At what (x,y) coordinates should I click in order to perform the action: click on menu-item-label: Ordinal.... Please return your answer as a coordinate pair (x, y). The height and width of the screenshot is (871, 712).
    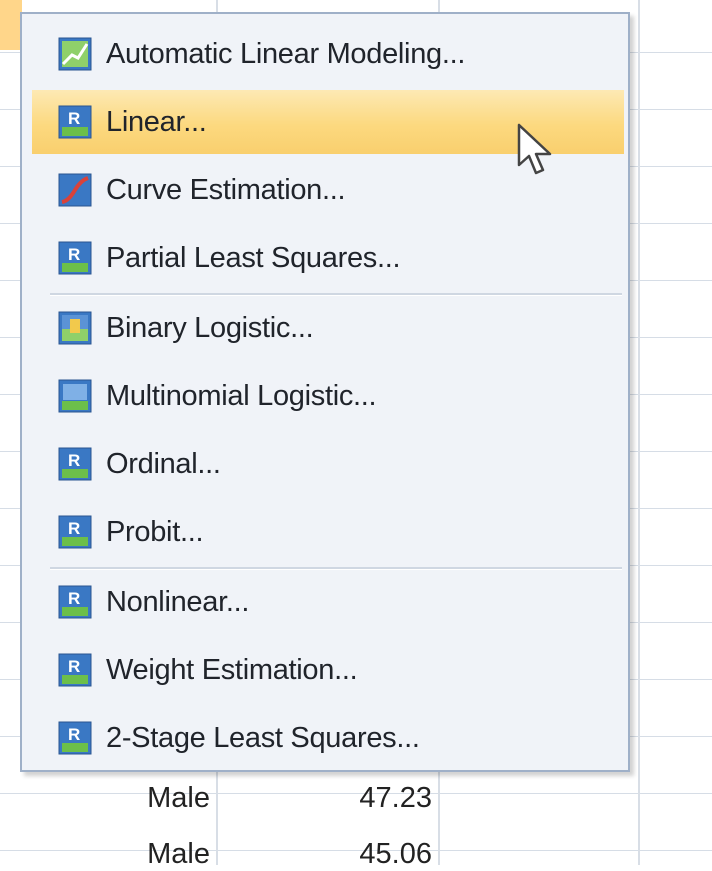
    Looking at the image, I should click on (163, 463).